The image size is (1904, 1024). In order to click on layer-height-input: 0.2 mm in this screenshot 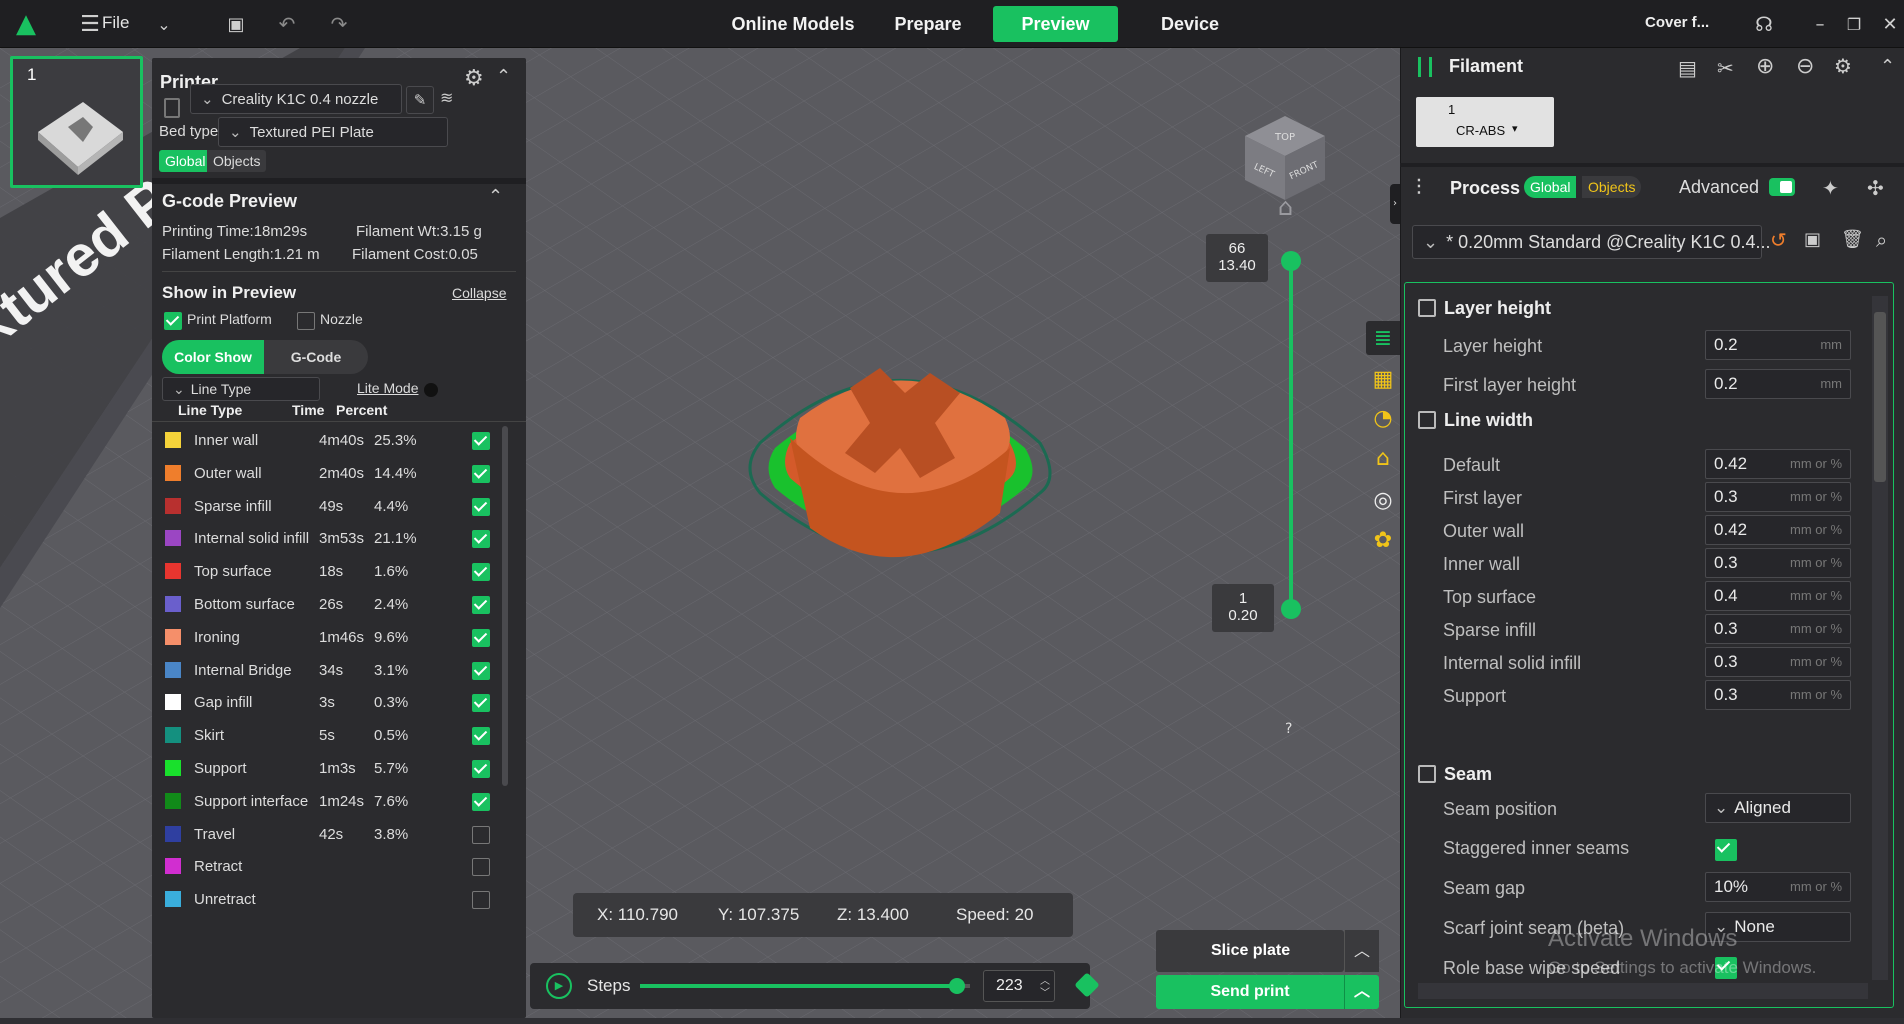, I will do `click(1778, 345)`.